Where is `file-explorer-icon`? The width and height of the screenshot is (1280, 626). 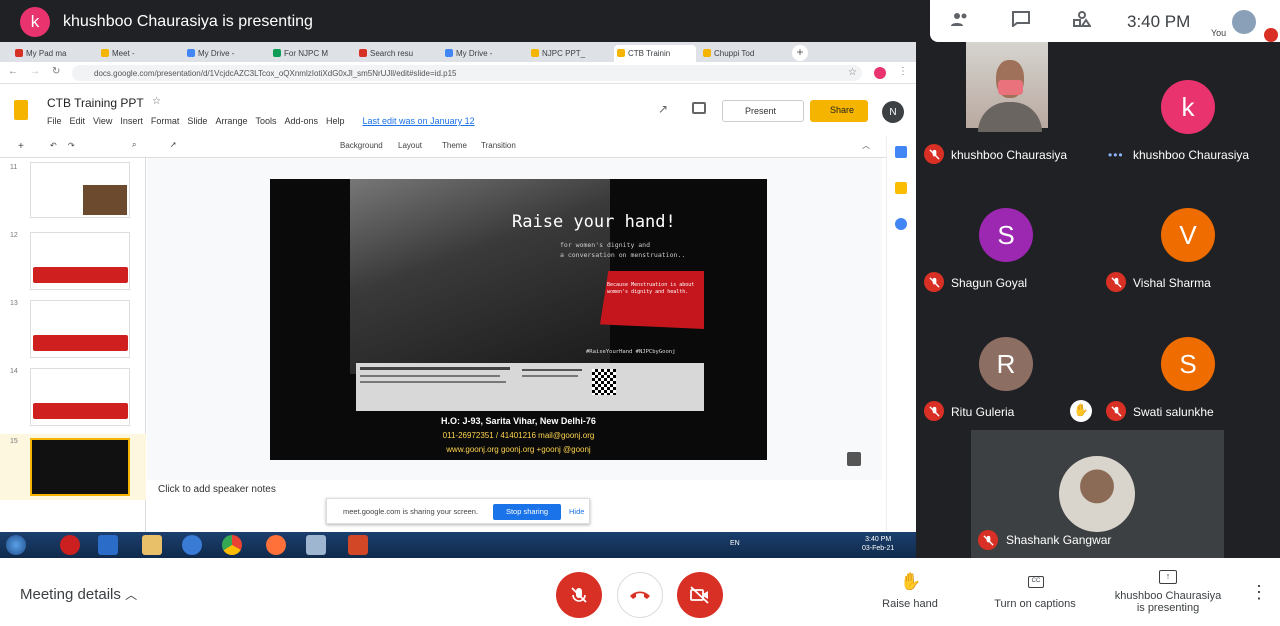 file-explorer-icon is located at coordinates (152, 545).